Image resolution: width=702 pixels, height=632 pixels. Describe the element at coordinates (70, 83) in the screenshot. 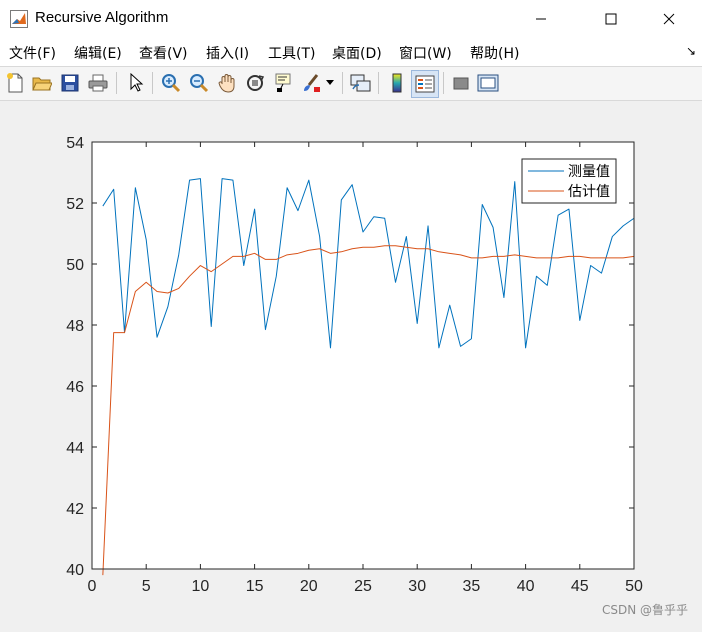

I see `save-icon` at that location.